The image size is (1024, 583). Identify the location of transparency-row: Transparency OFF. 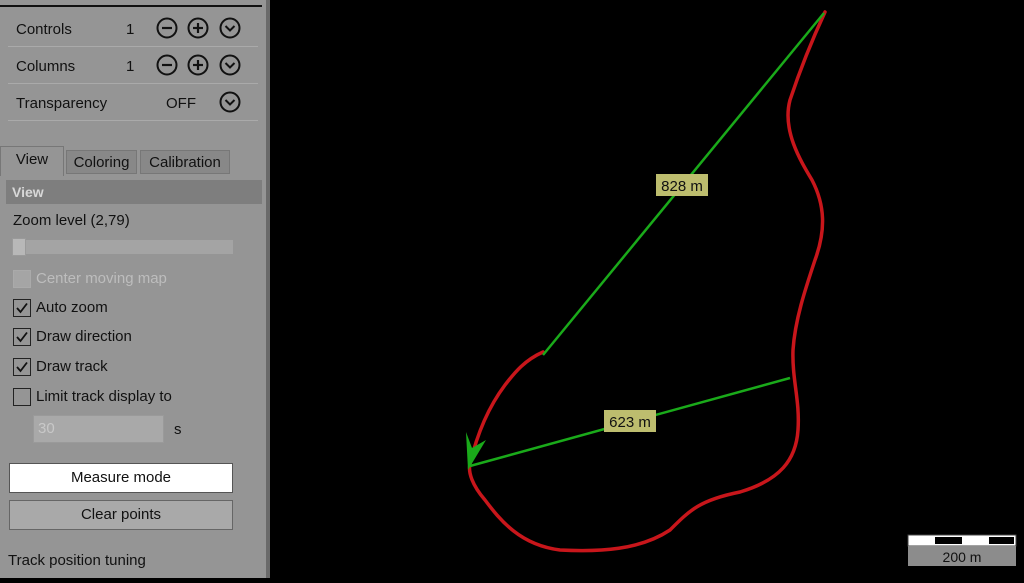
(133, 102).